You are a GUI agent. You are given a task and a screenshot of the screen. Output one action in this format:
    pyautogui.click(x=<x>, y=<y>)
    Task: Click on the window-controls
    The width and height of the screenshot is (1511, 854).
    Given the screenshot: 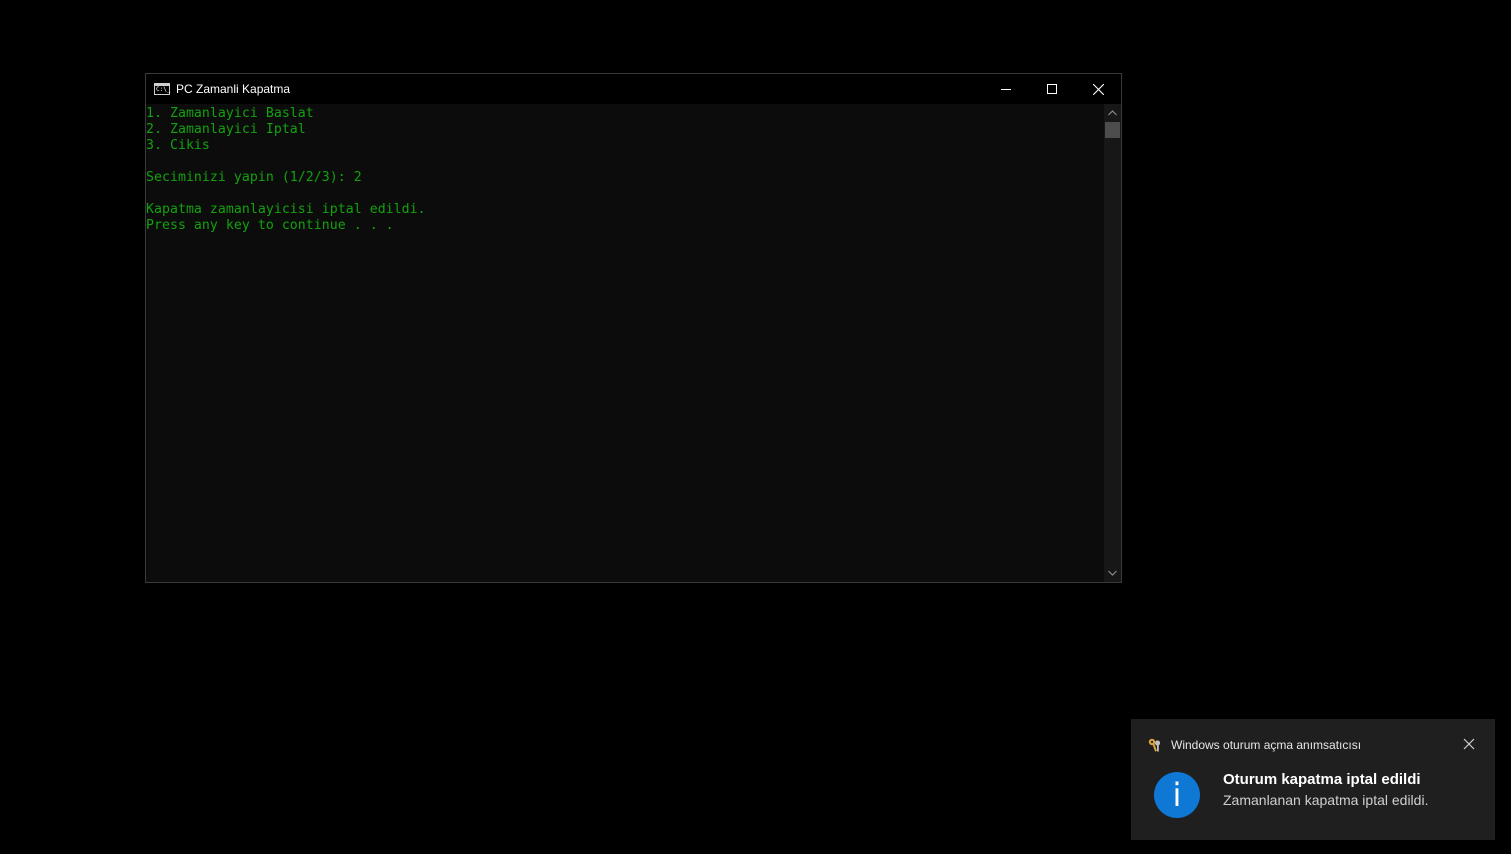 What is the action you would take?
    pyautogui.click(x=1052, y=89)
    